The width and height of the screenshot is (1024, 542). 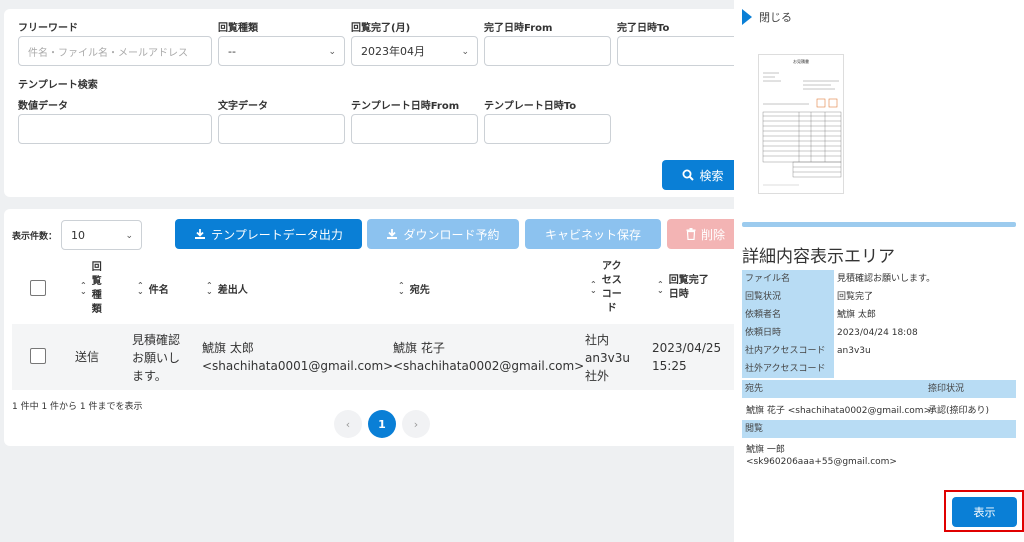 What do you see at coordinates (419, 290) in the screenshot?
I see `header-recipient-label: 宛先` at bounding box center [419, 290].